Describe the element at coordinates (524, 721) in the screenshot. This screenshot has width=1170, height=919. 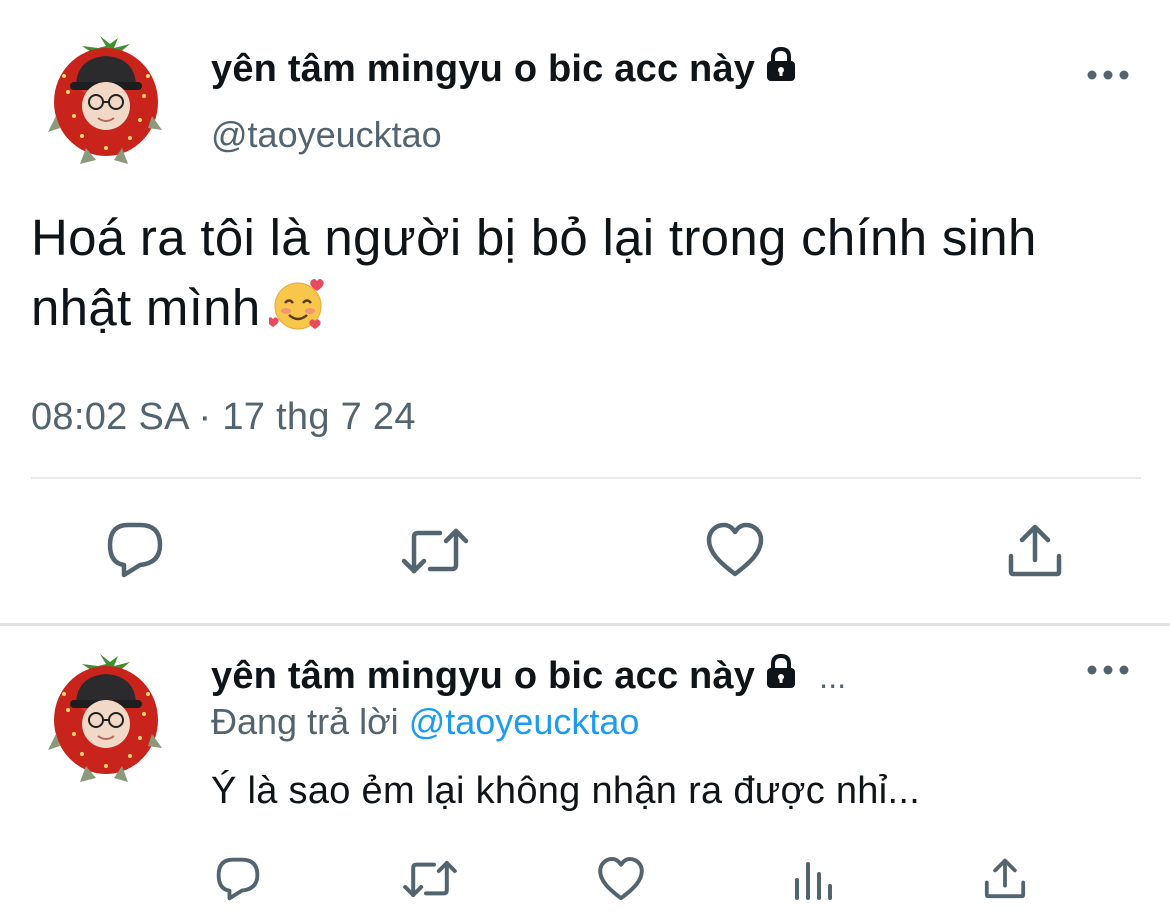
I see `replying-to-handle-link: @taoyeucktao` at that location.